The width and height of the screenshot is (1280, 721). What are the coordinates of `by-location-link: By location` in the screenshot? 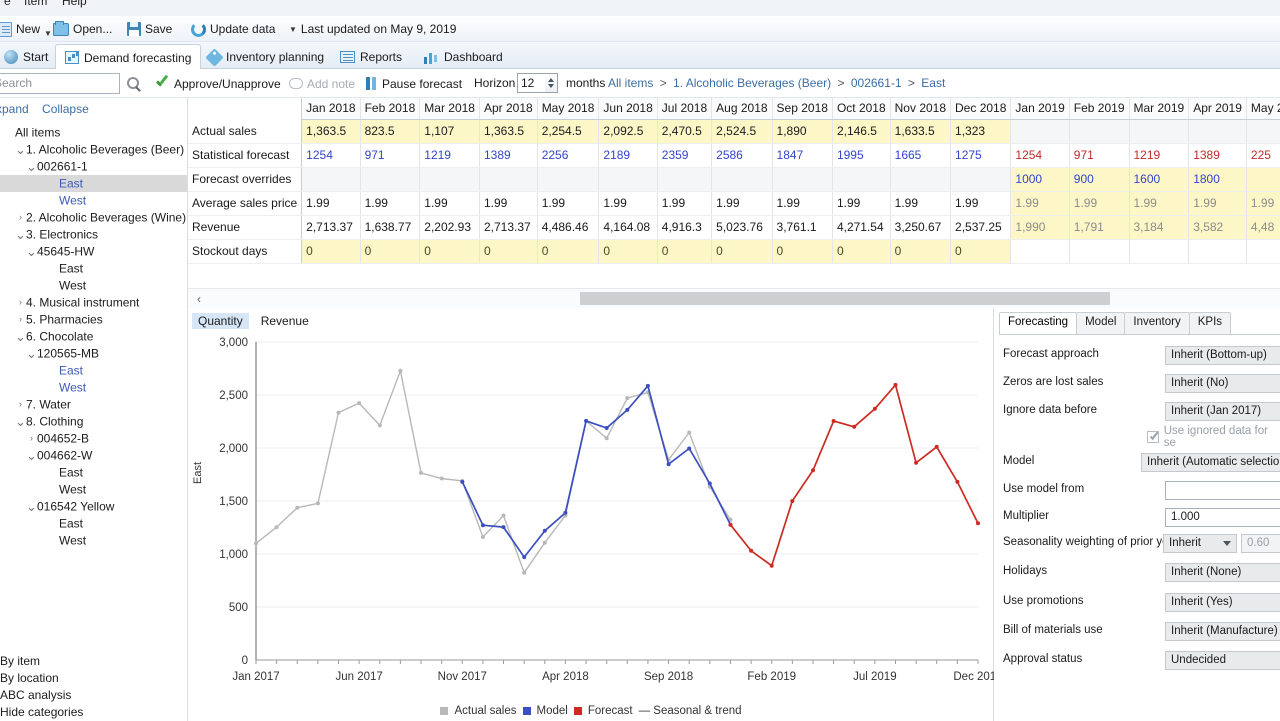 It's located at (94, 678).